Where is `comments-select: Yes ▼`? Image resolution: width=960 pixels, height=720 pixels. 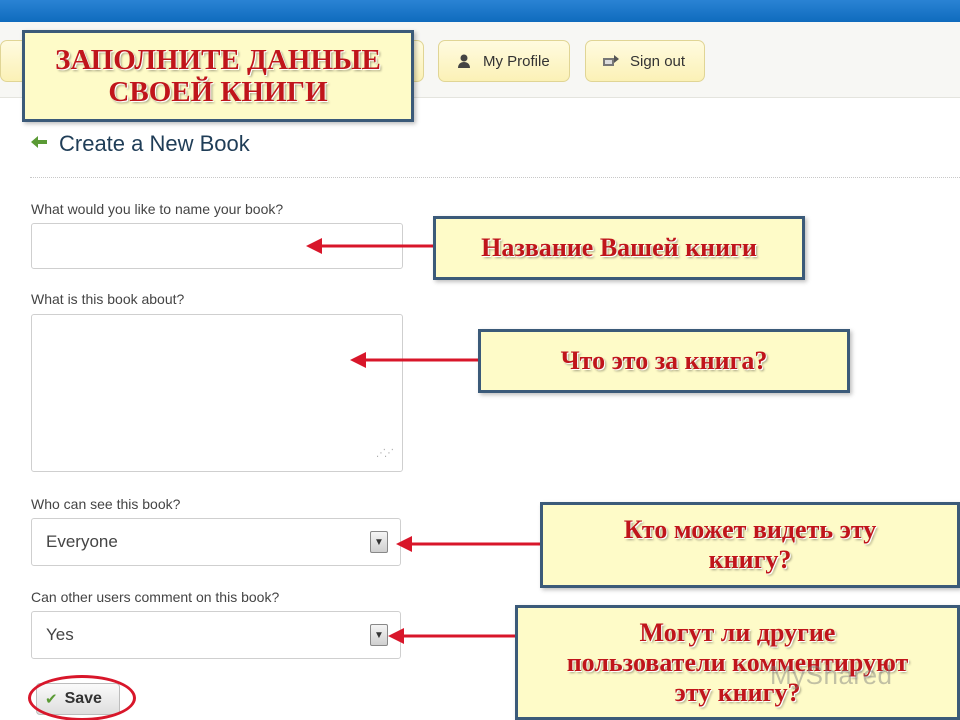
comments-select: Yes ▼ is located at coordinates (216, 635).